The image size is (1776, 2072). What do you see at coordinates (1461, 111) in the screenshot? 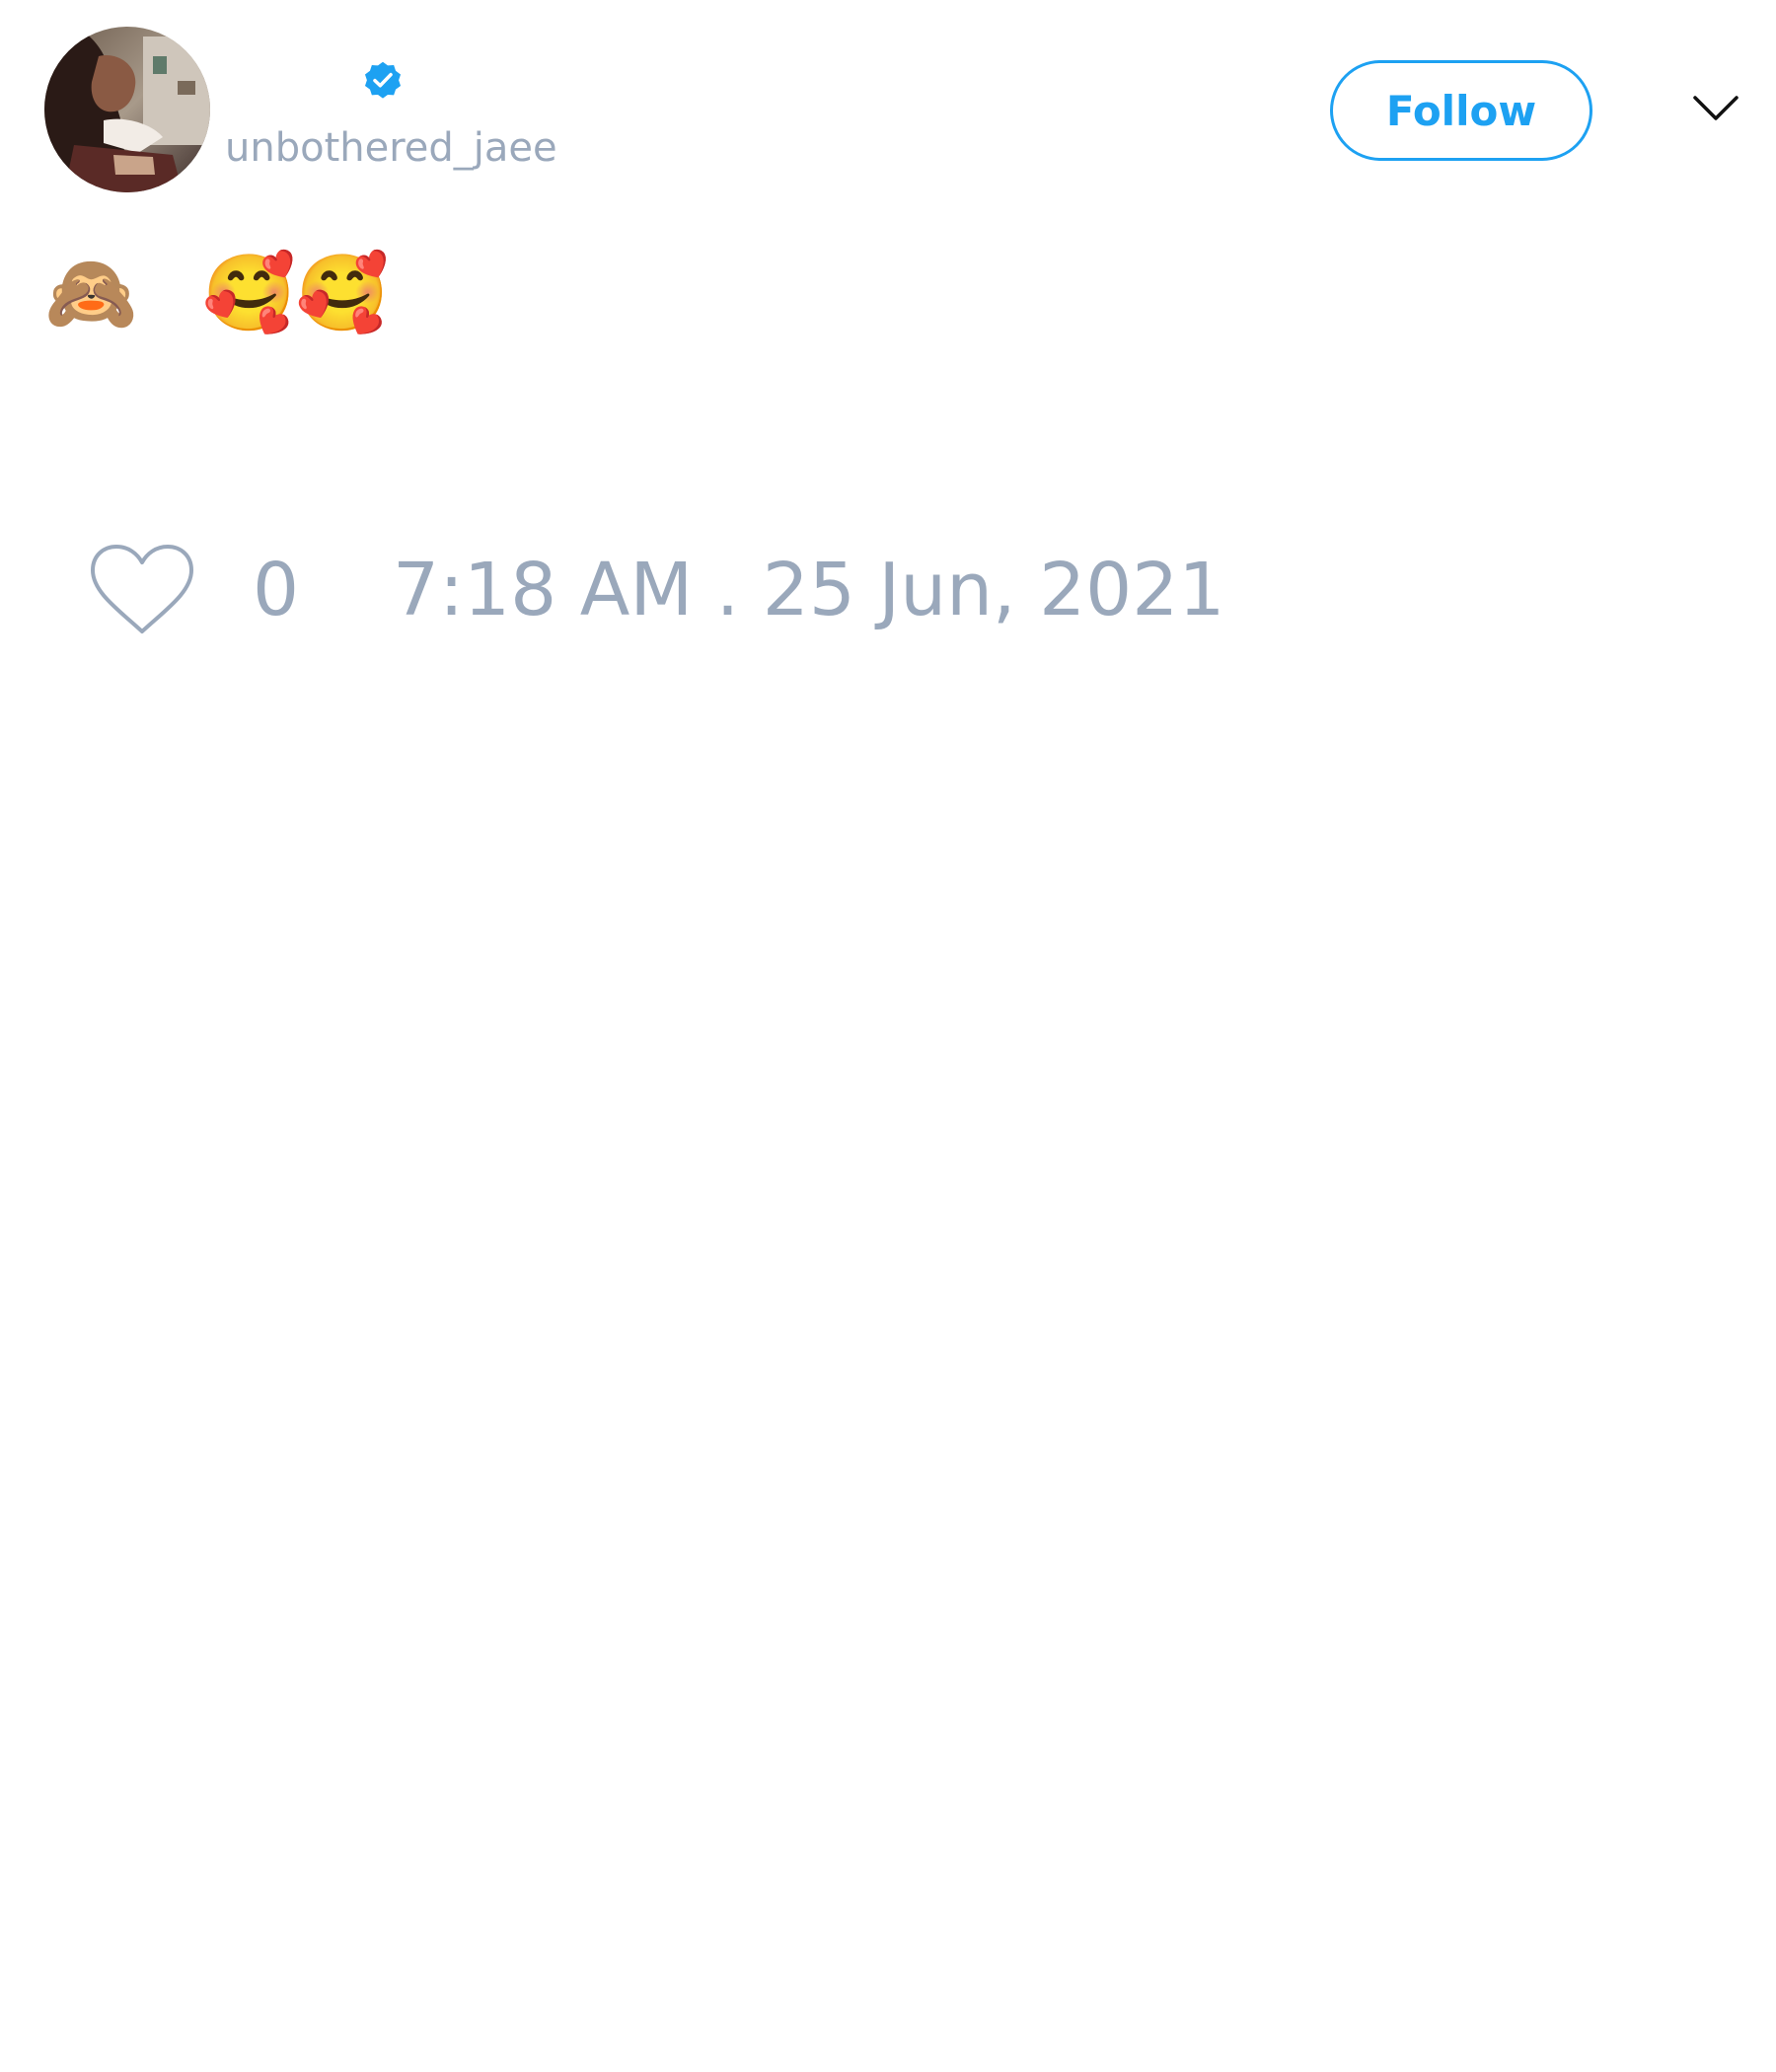
I see `follow-button: Follow` at bounding box center [1461, 111].